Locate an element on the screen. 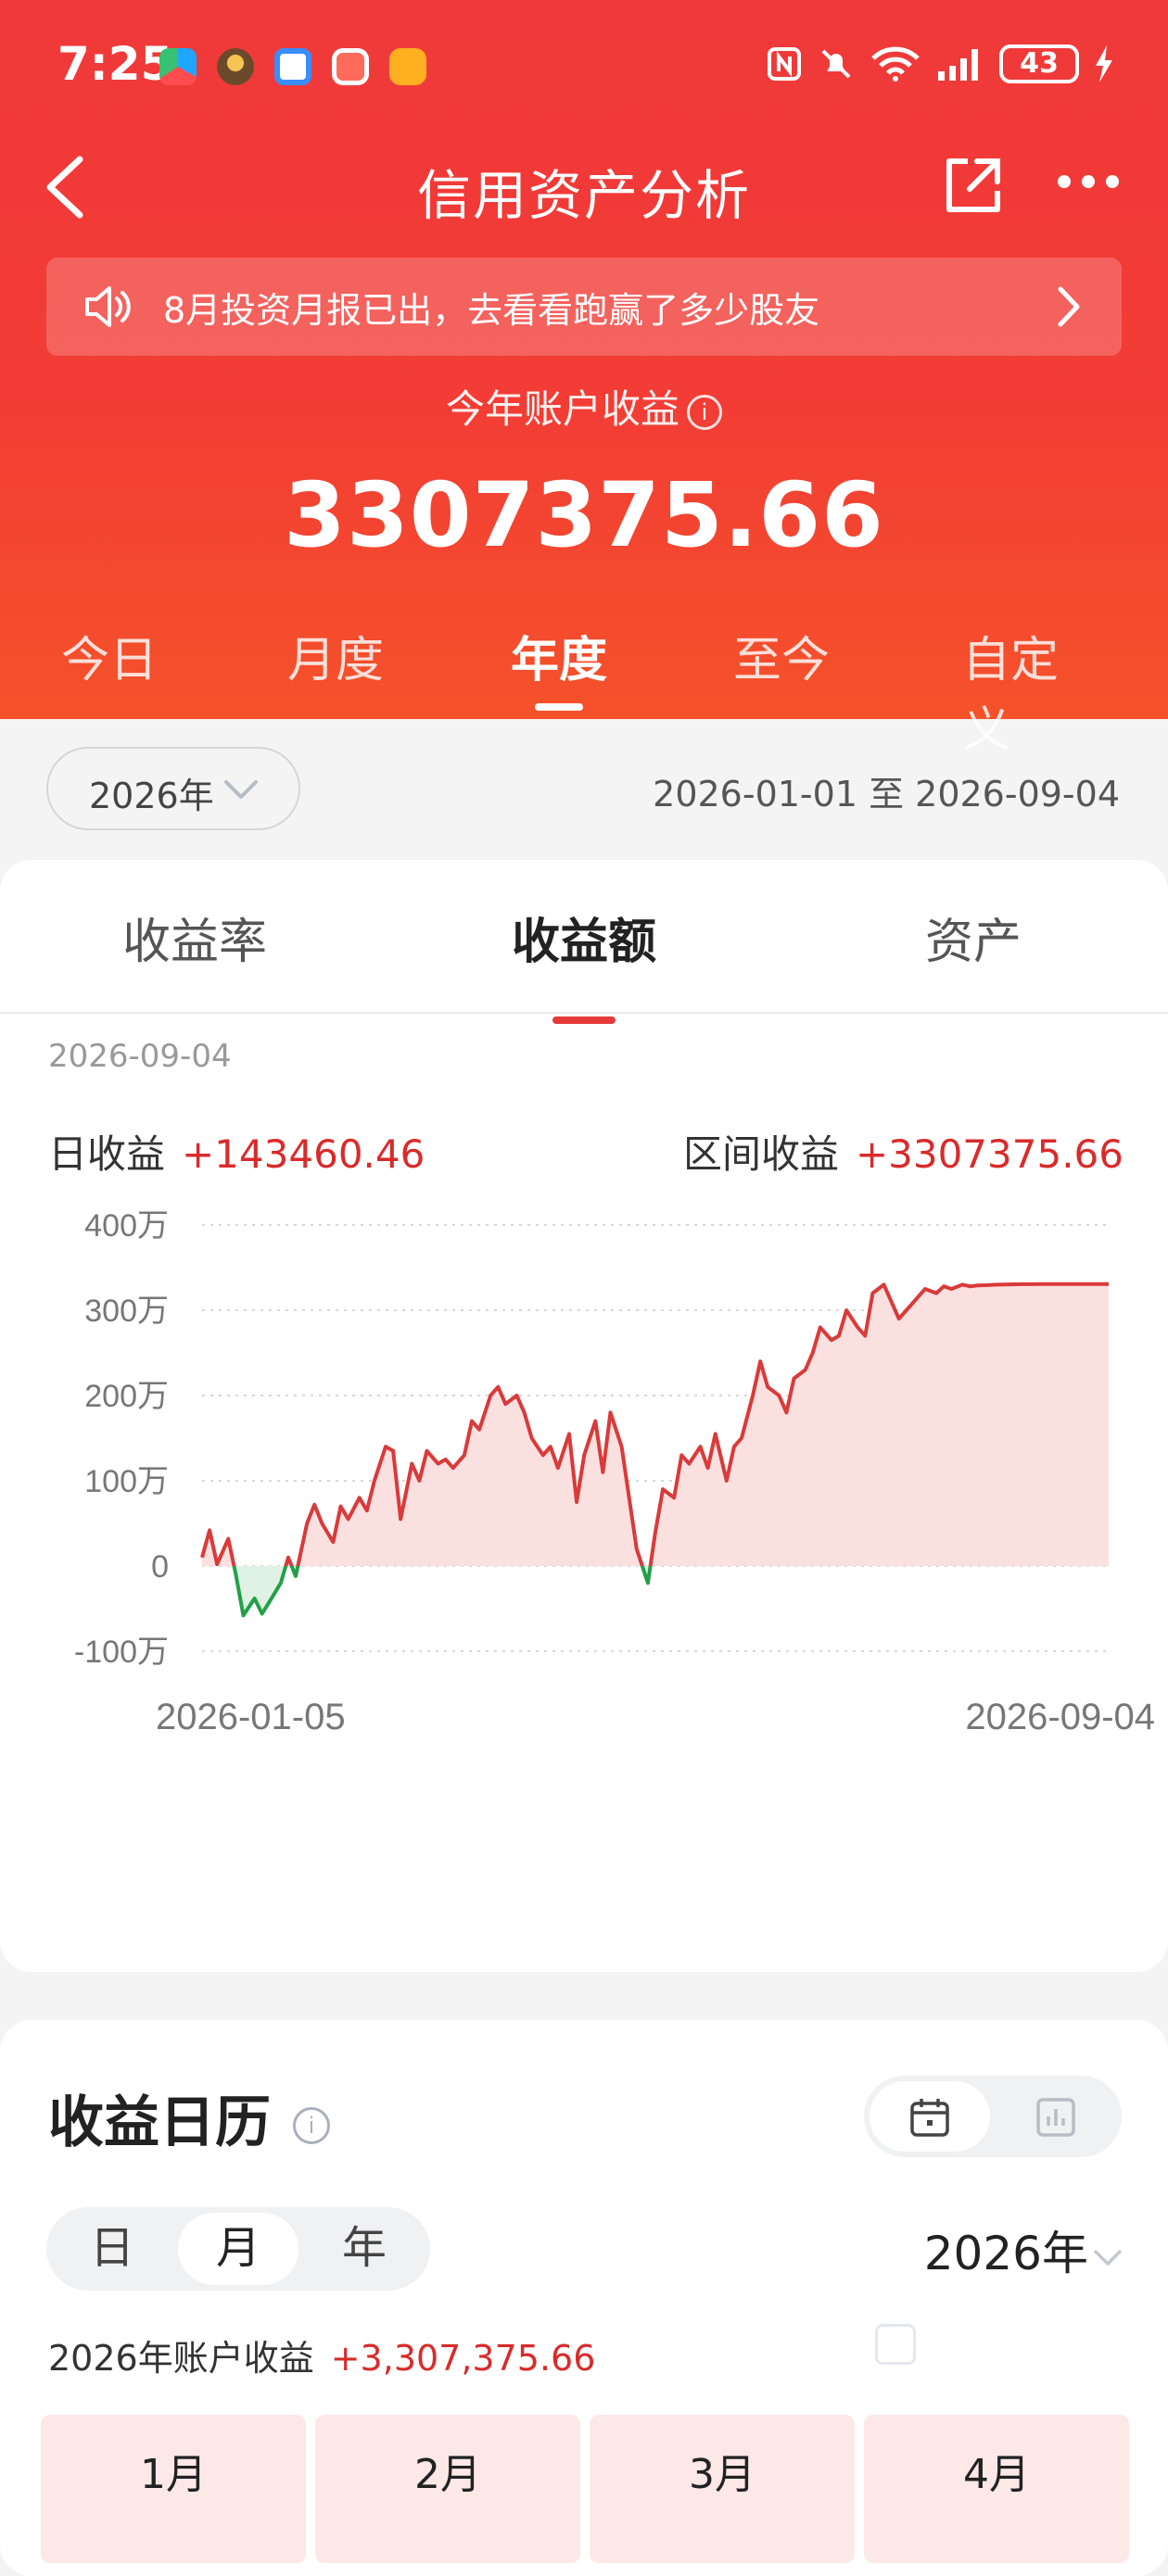 The image size is (1168, 2576). calendar-icon is located at coordinates (929, 2118).